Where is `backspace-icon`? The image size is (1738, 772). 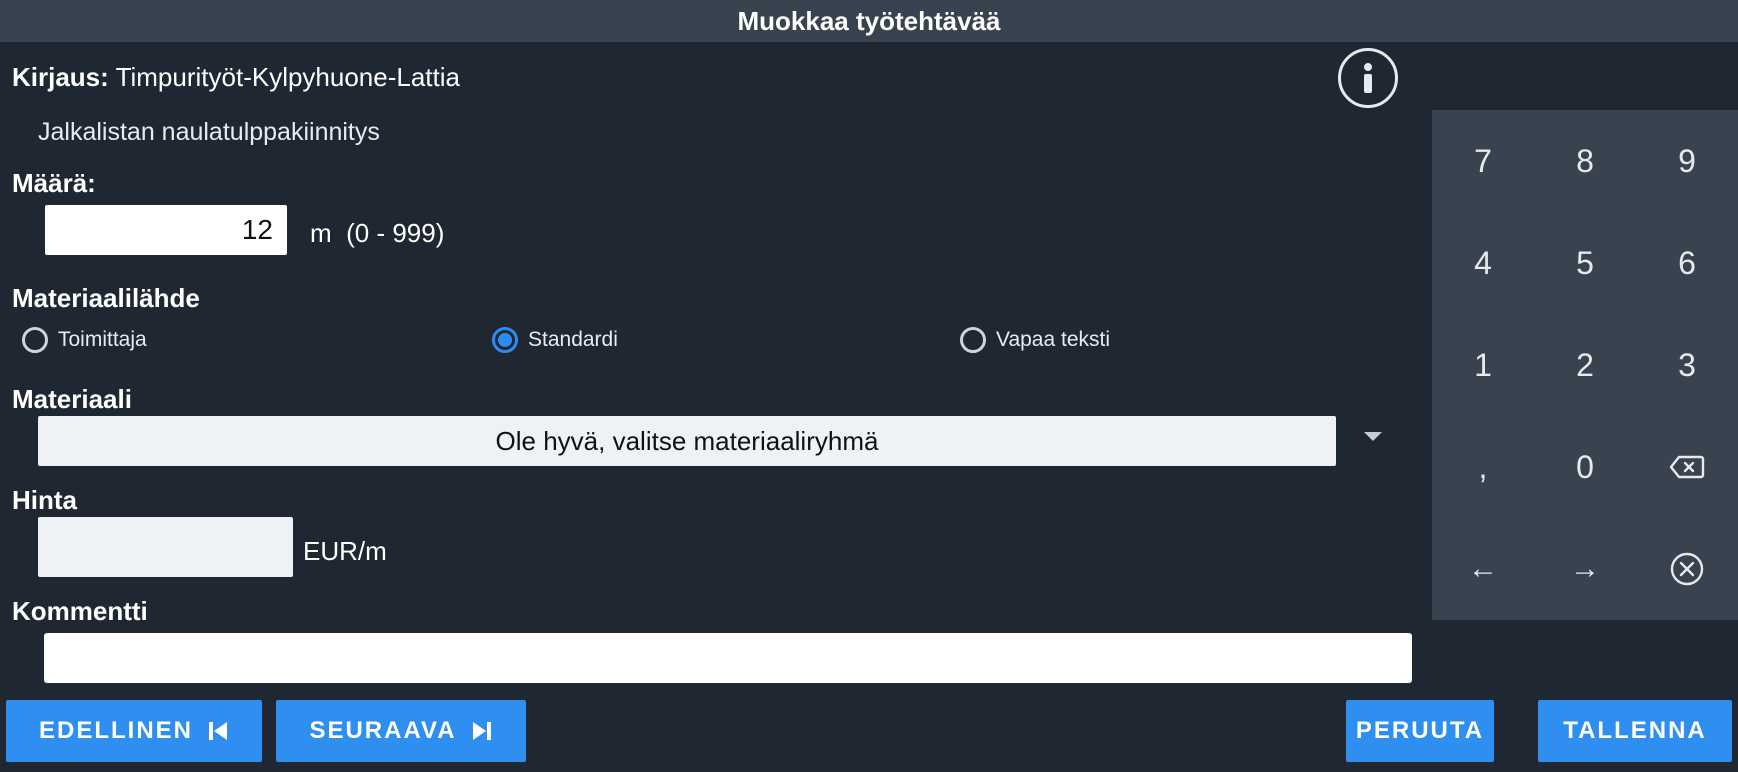
backspace-icon is located at coordinates (1687, 467).